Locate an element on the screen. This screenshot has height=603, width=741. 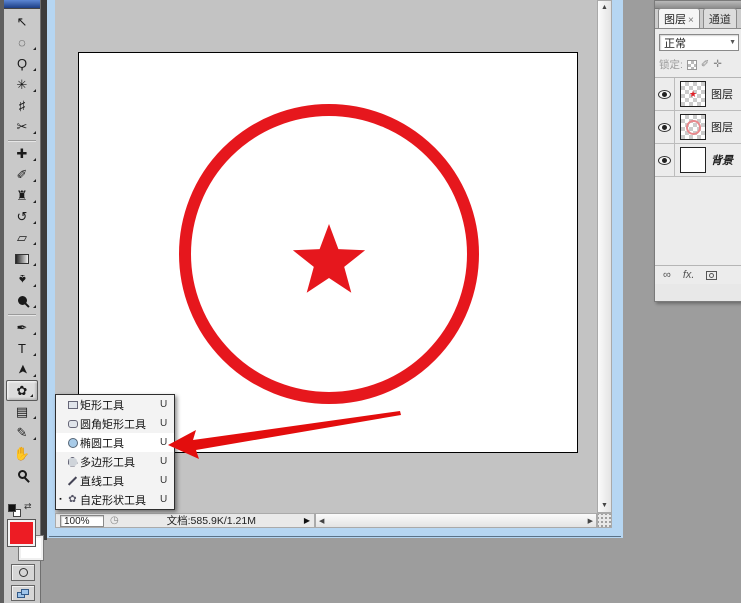
layer-thumbnail-circle is located at coordinates (693, 127).